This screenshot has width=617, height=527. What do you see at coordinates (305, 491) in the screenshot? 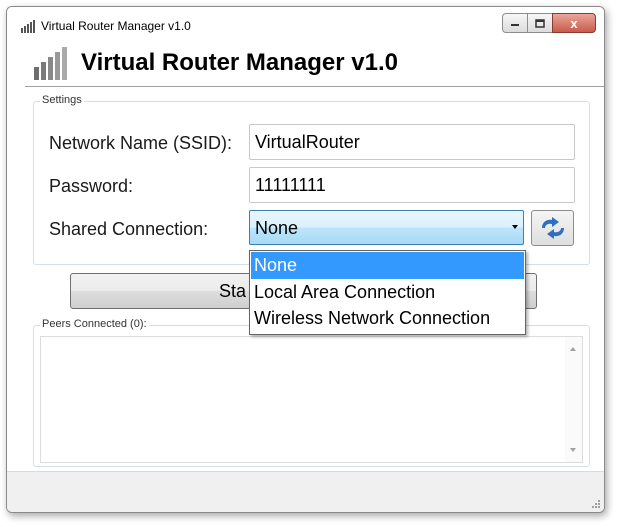
I see `status-bar` at bounding box center [305, 491].